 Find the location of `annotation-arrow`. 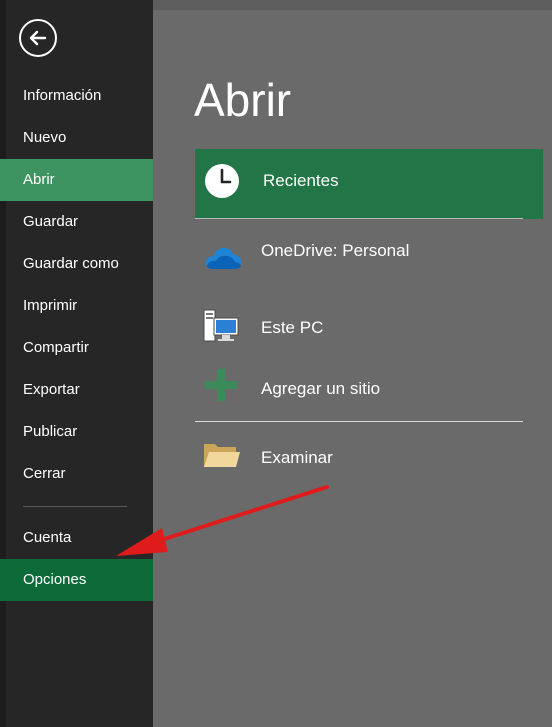

annotation-arrow is located at coordinates (222, 520).